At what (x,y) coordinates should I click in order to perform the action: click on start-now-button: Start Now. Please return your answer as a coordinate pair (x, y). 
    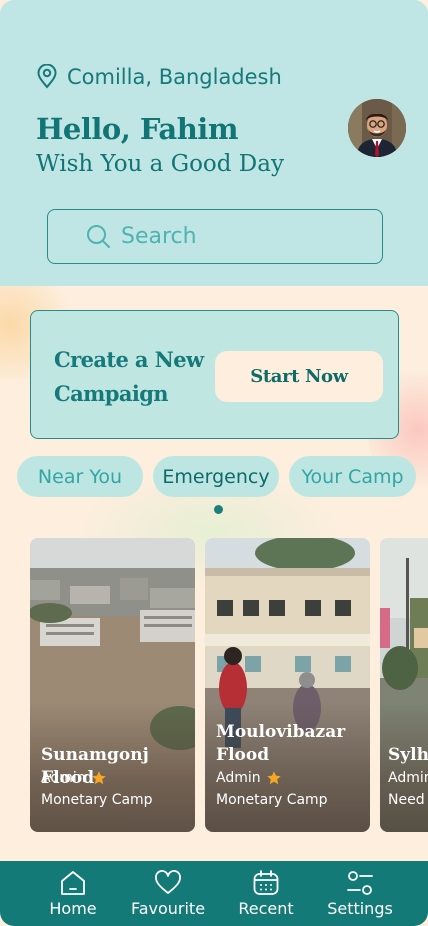
    Looking at the image, I should click on (299, 376).